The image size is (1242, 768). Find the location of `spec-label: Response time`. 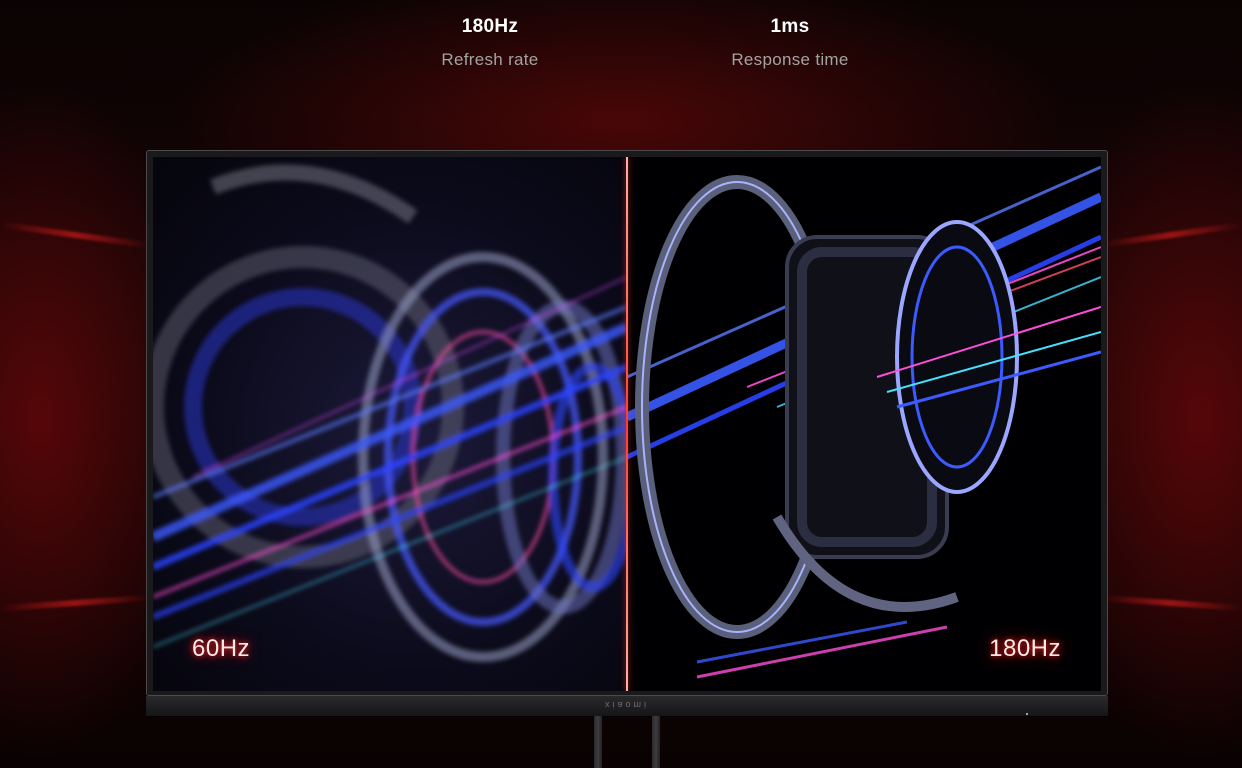

spec-label: Response time is located at coordinates (790, 59).